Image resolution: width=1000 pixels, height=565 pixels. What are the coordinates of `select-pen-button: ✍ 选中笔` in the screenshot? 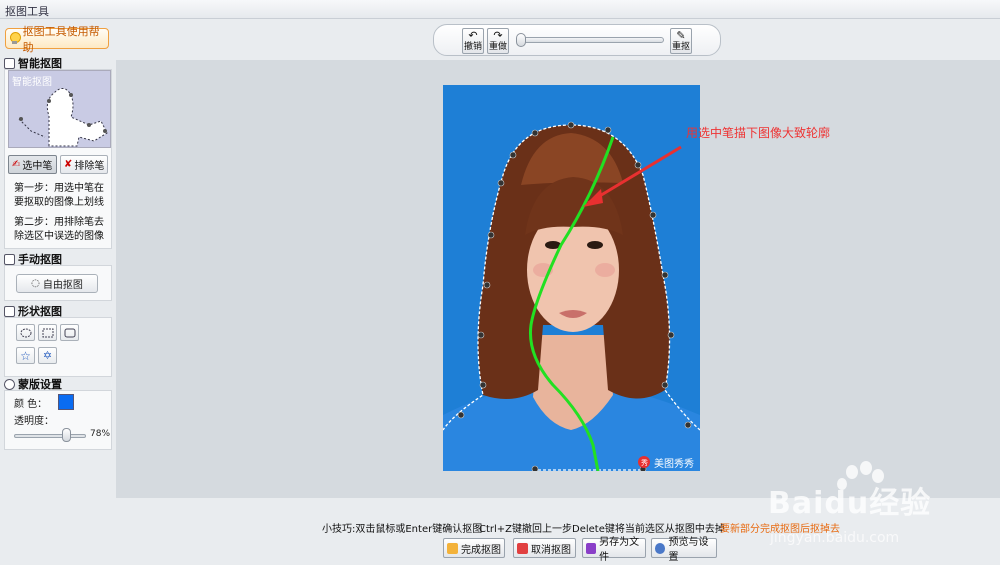 It's located at (32, 164).